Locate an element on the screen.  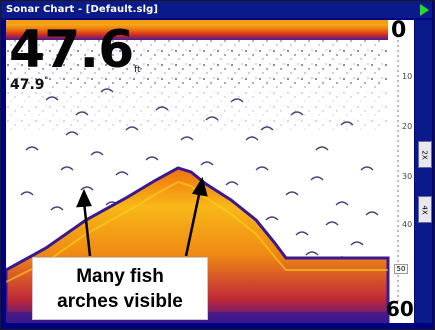
zoom-2x-label: 2X is located at coordinates (425, 154).